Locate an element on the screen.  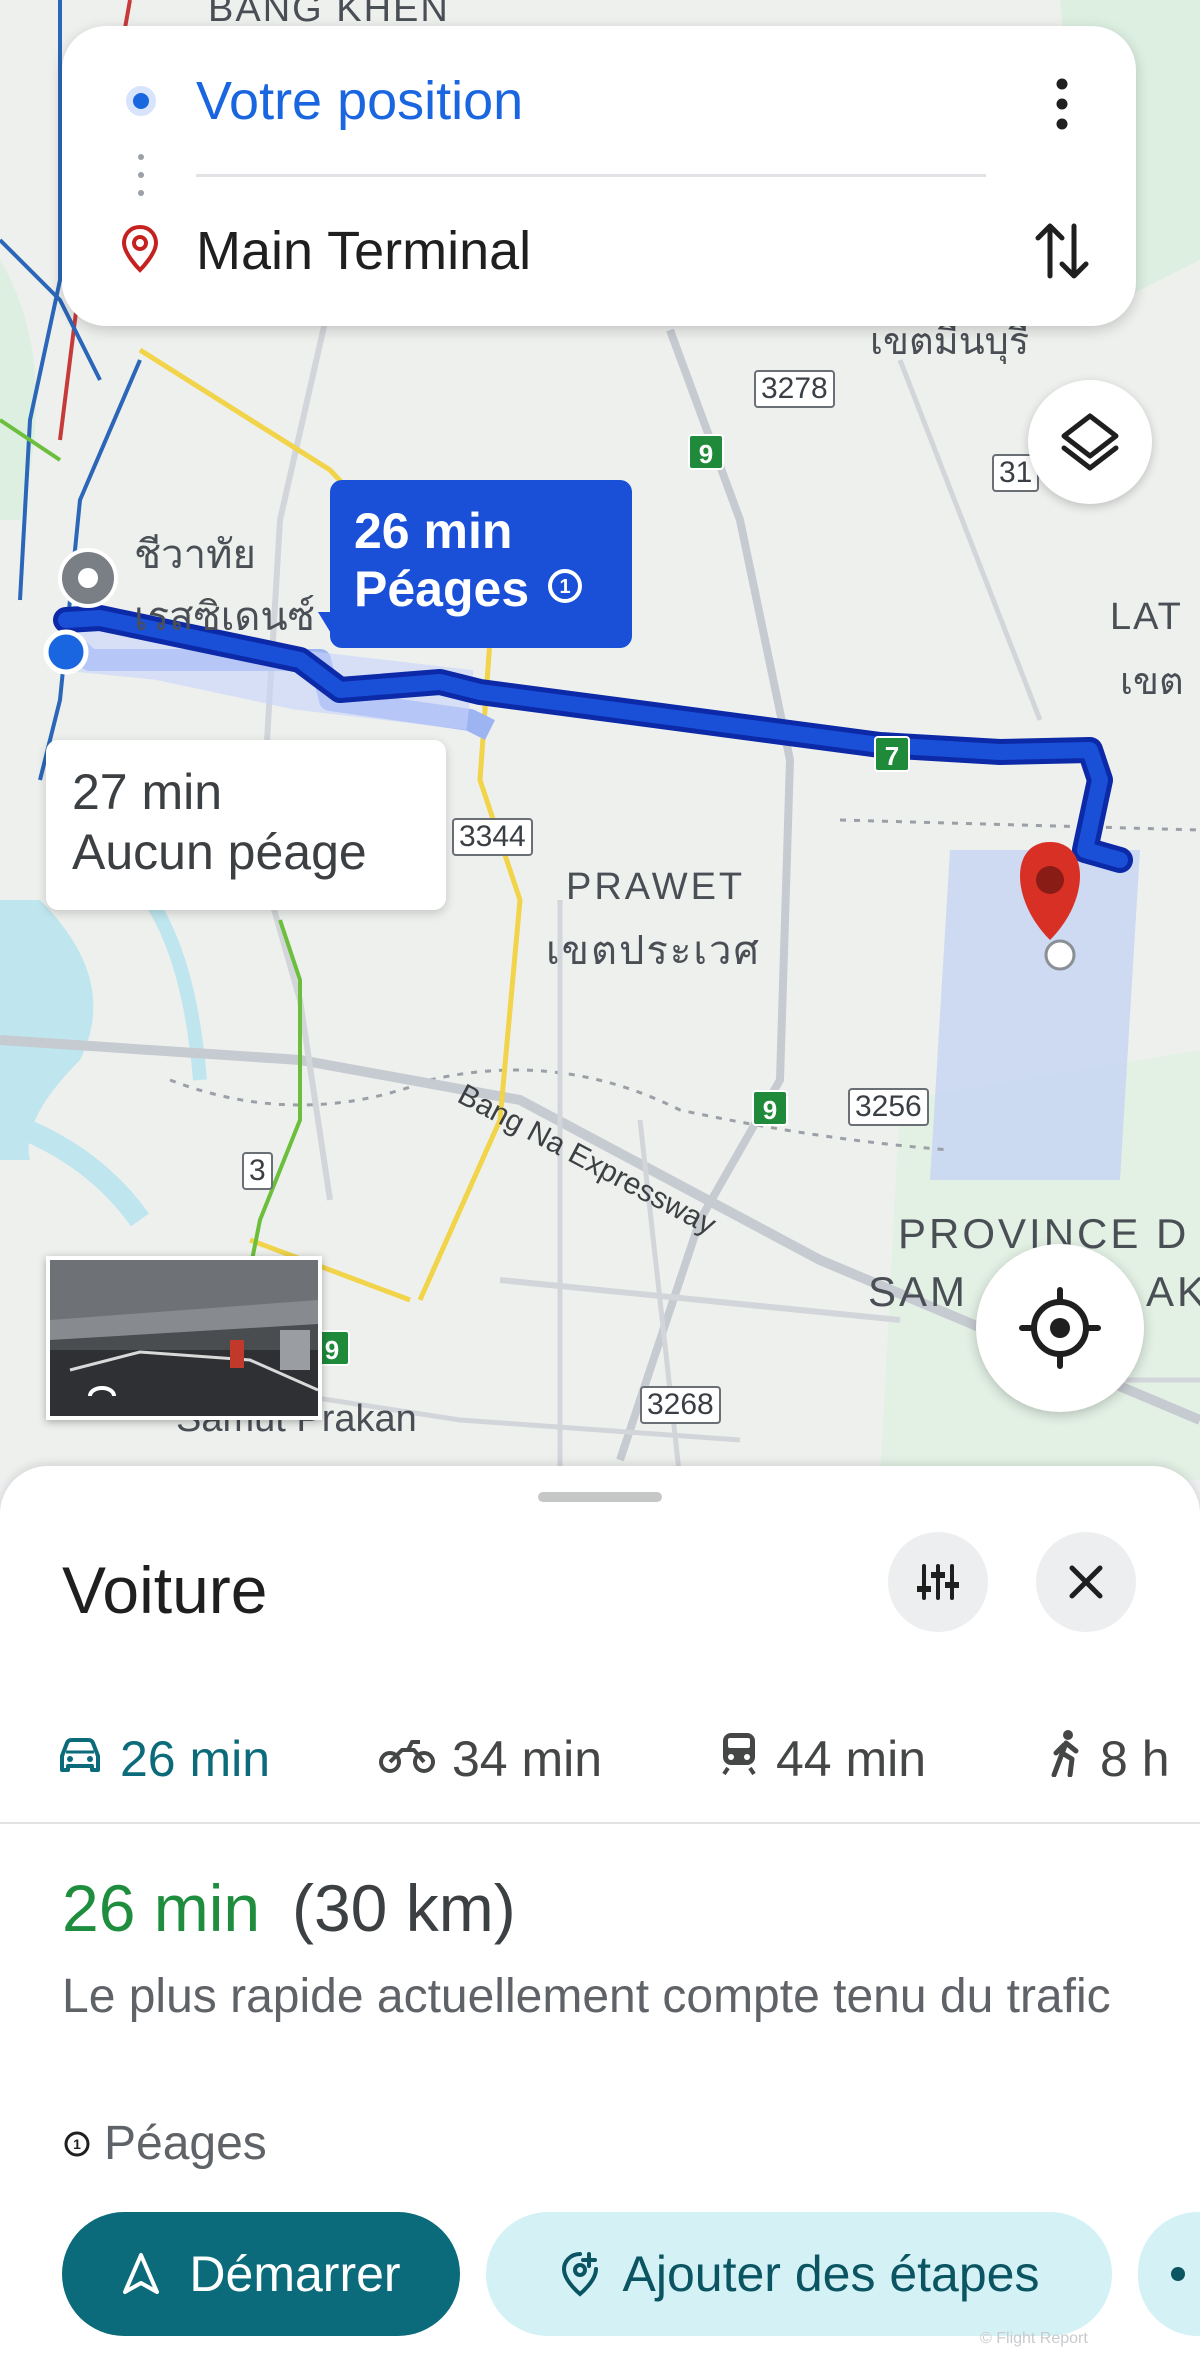
add-location-icon is located at coordinates (579, 2274).